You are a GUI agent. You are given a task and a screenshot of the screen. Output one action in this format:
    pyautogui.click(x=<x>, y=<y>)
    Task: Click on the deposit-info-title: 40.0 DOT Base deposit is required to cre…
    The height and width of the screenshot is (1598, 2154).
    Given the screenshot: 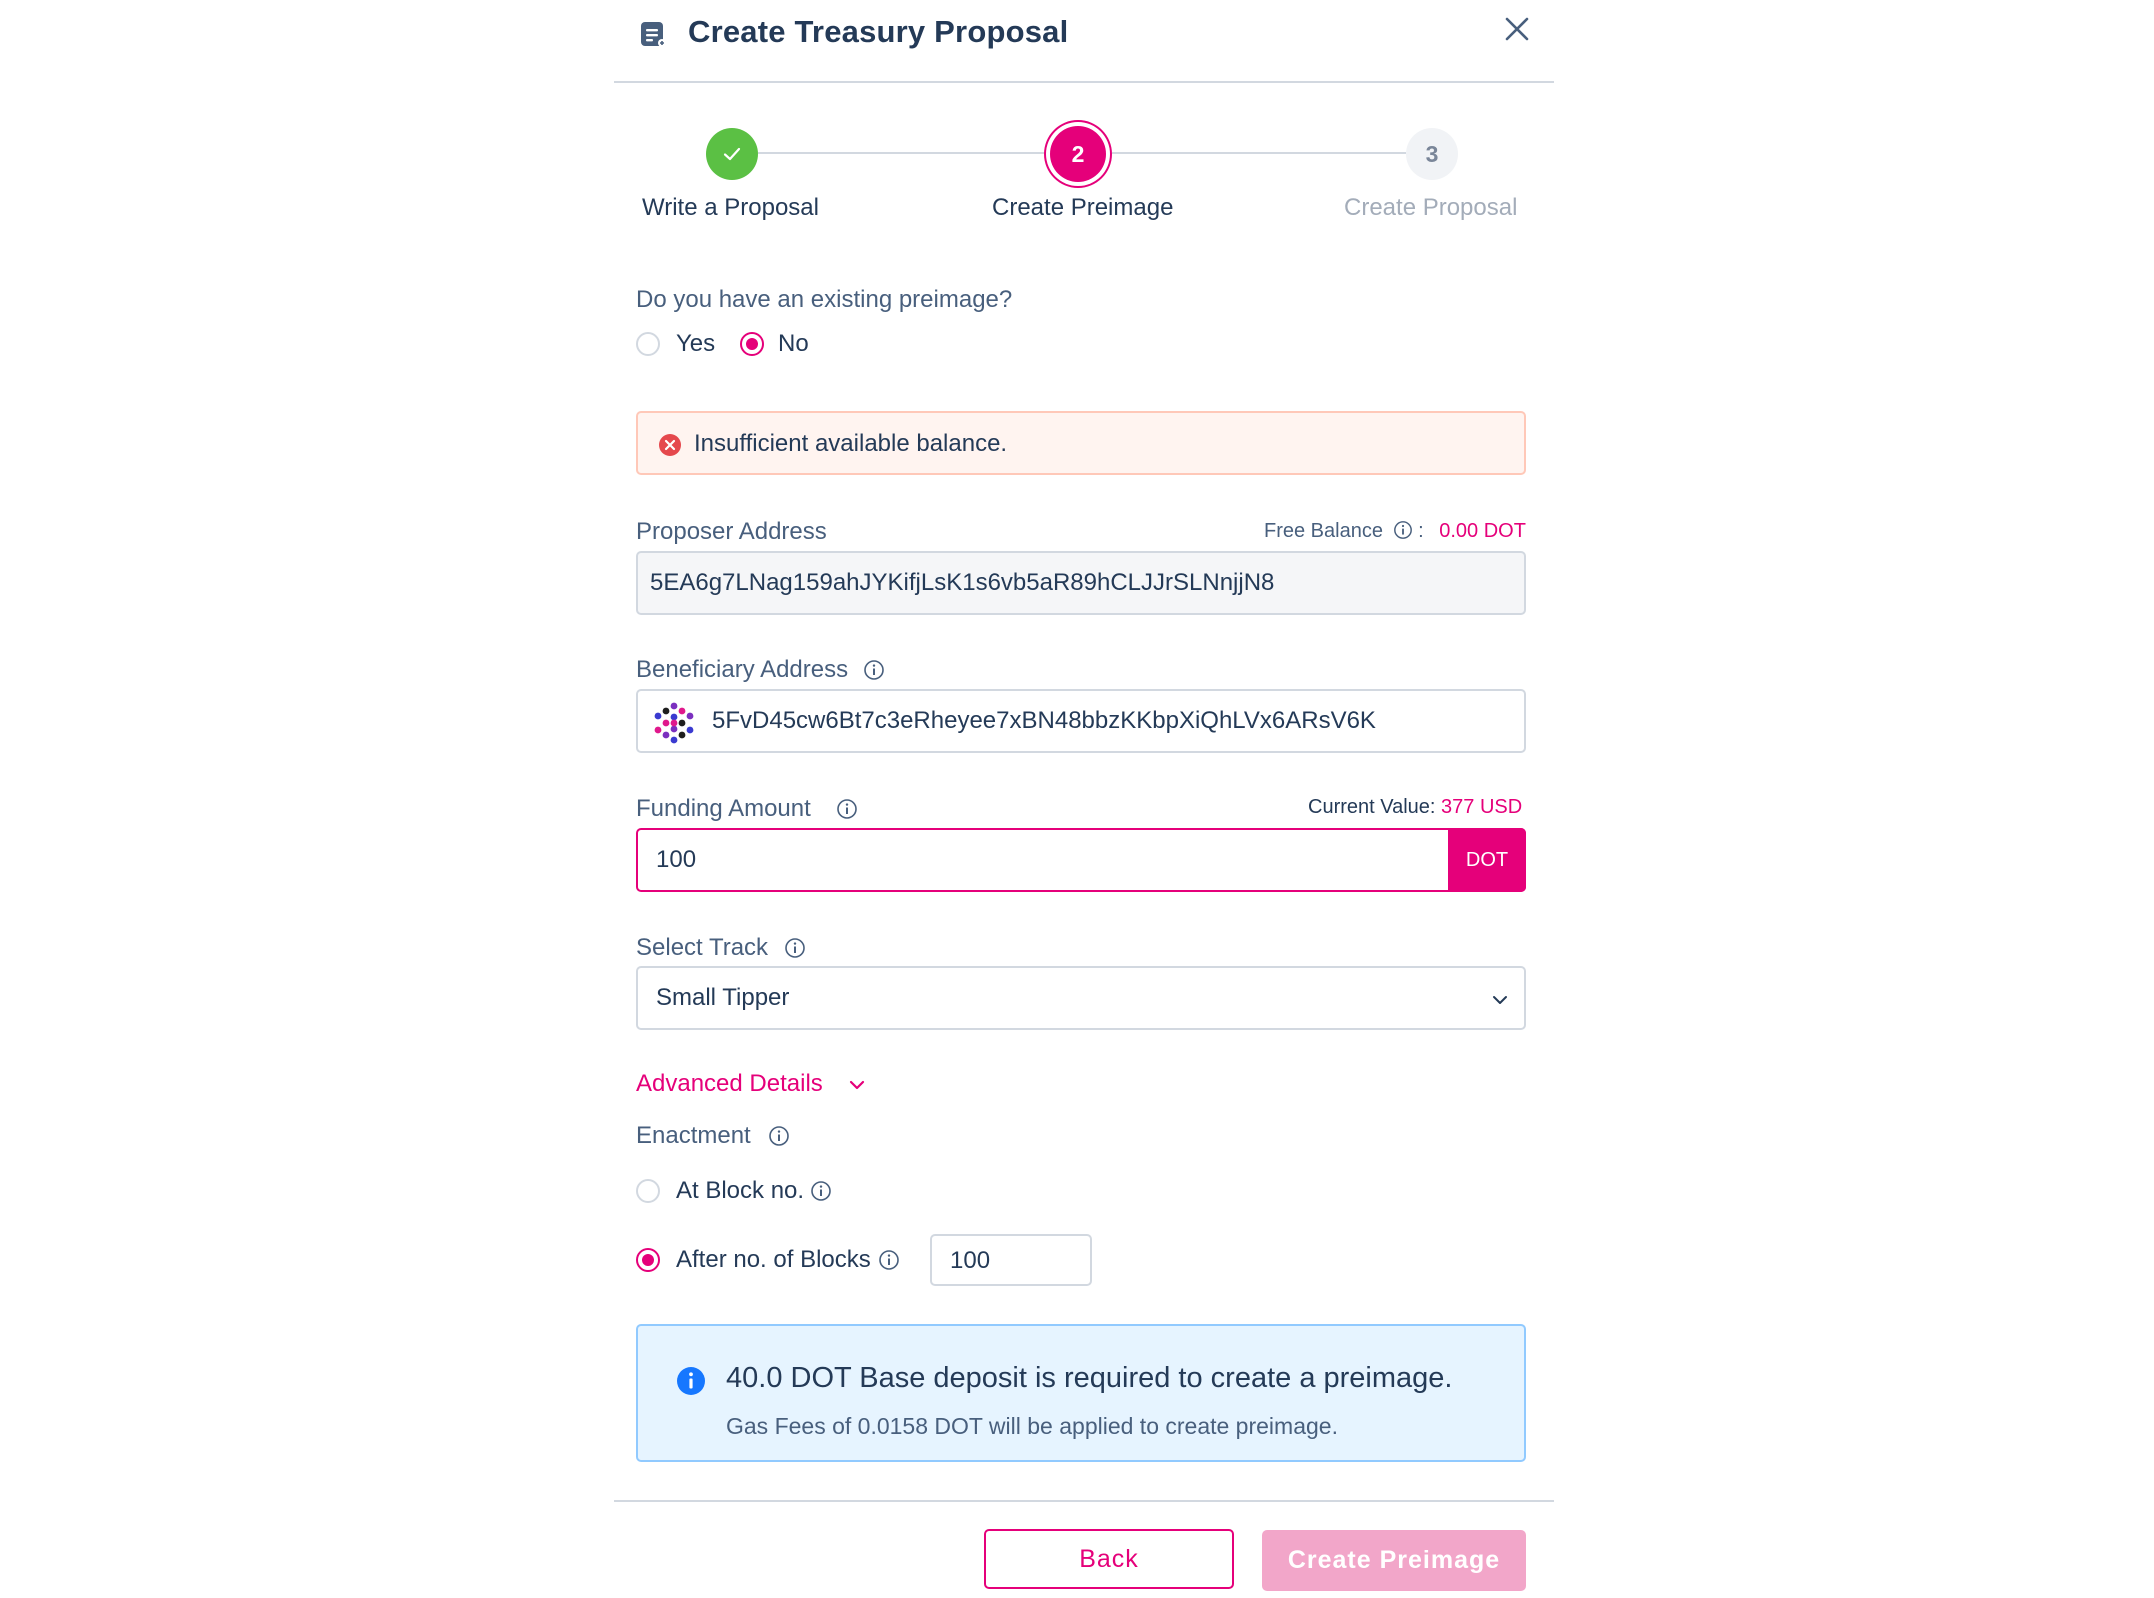 What is the action you would take?
    pyautogui.click(x=1089, y=1378)
    